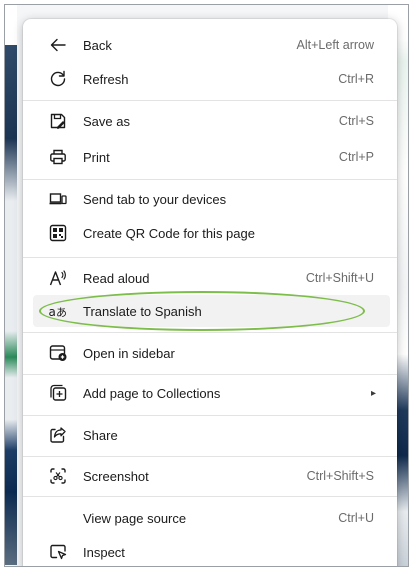 The height and width of the screenshot is (571, 414). What do you see at coordinates (142, 311) in the screenshot?
I see `menu-item-label: Translate to Spanish` at bounding box center [142, 311].